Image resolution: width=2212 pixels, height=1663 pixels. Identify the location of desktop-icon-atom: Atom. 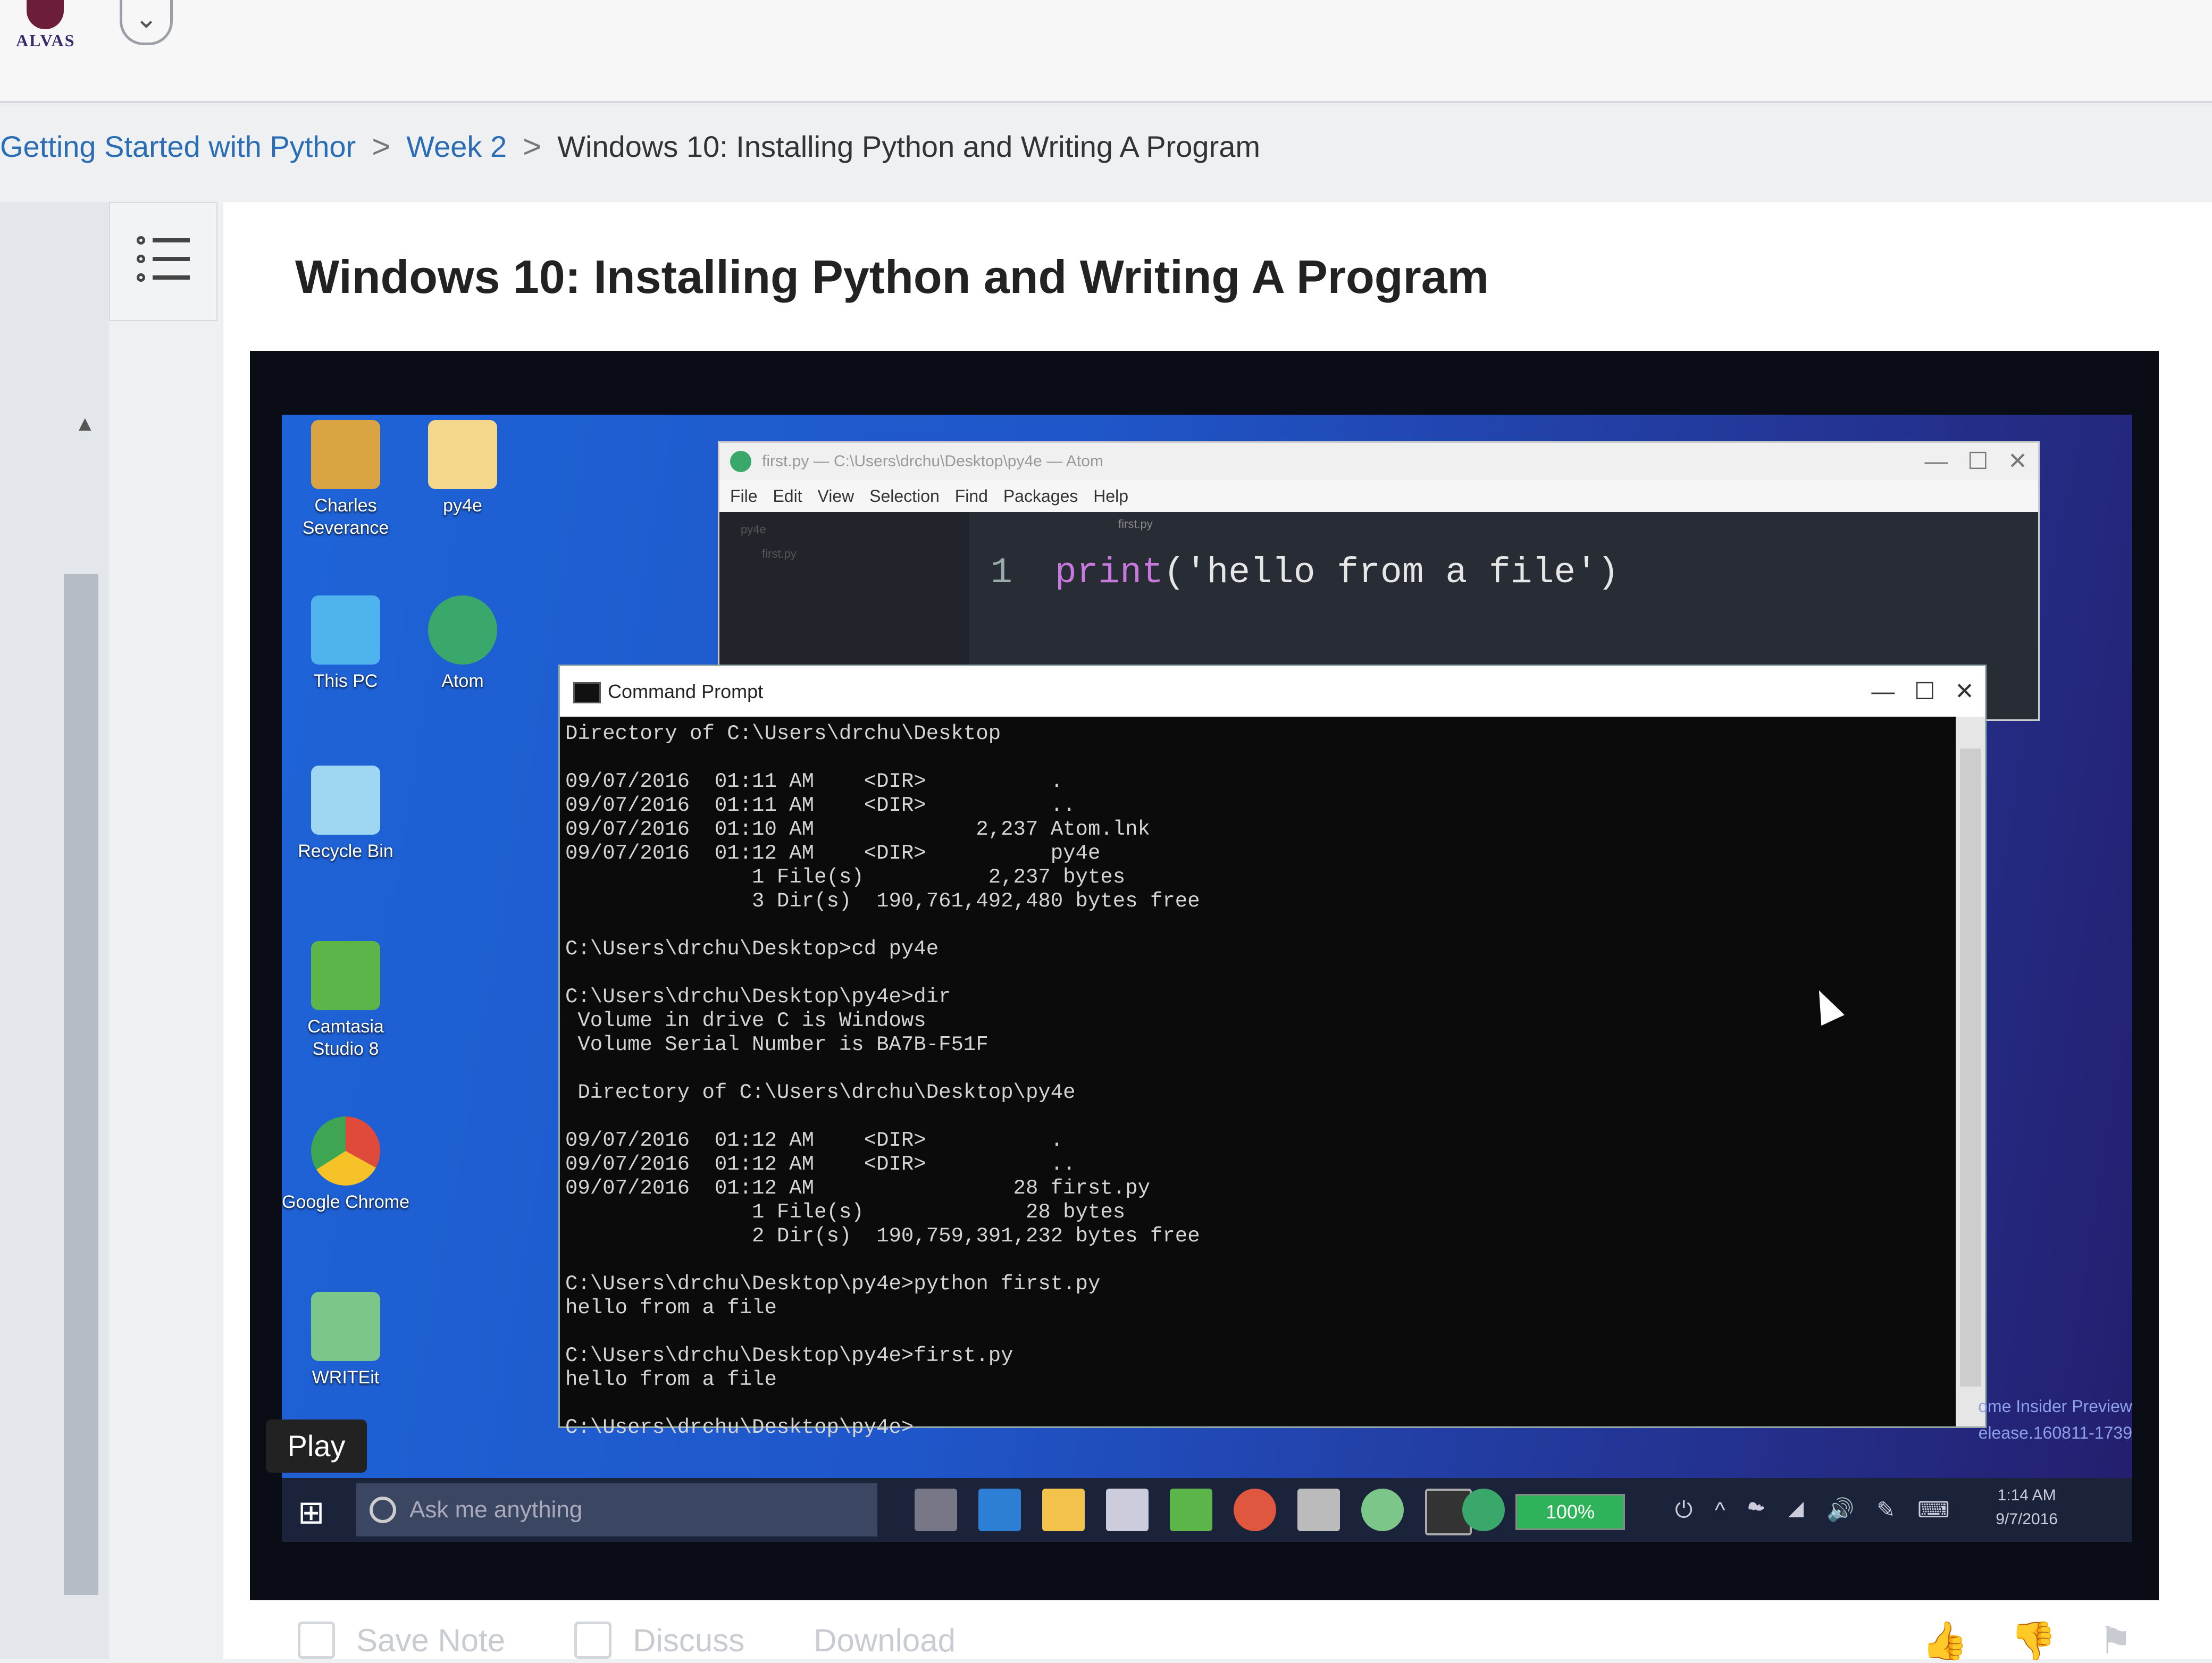
(462, 643).